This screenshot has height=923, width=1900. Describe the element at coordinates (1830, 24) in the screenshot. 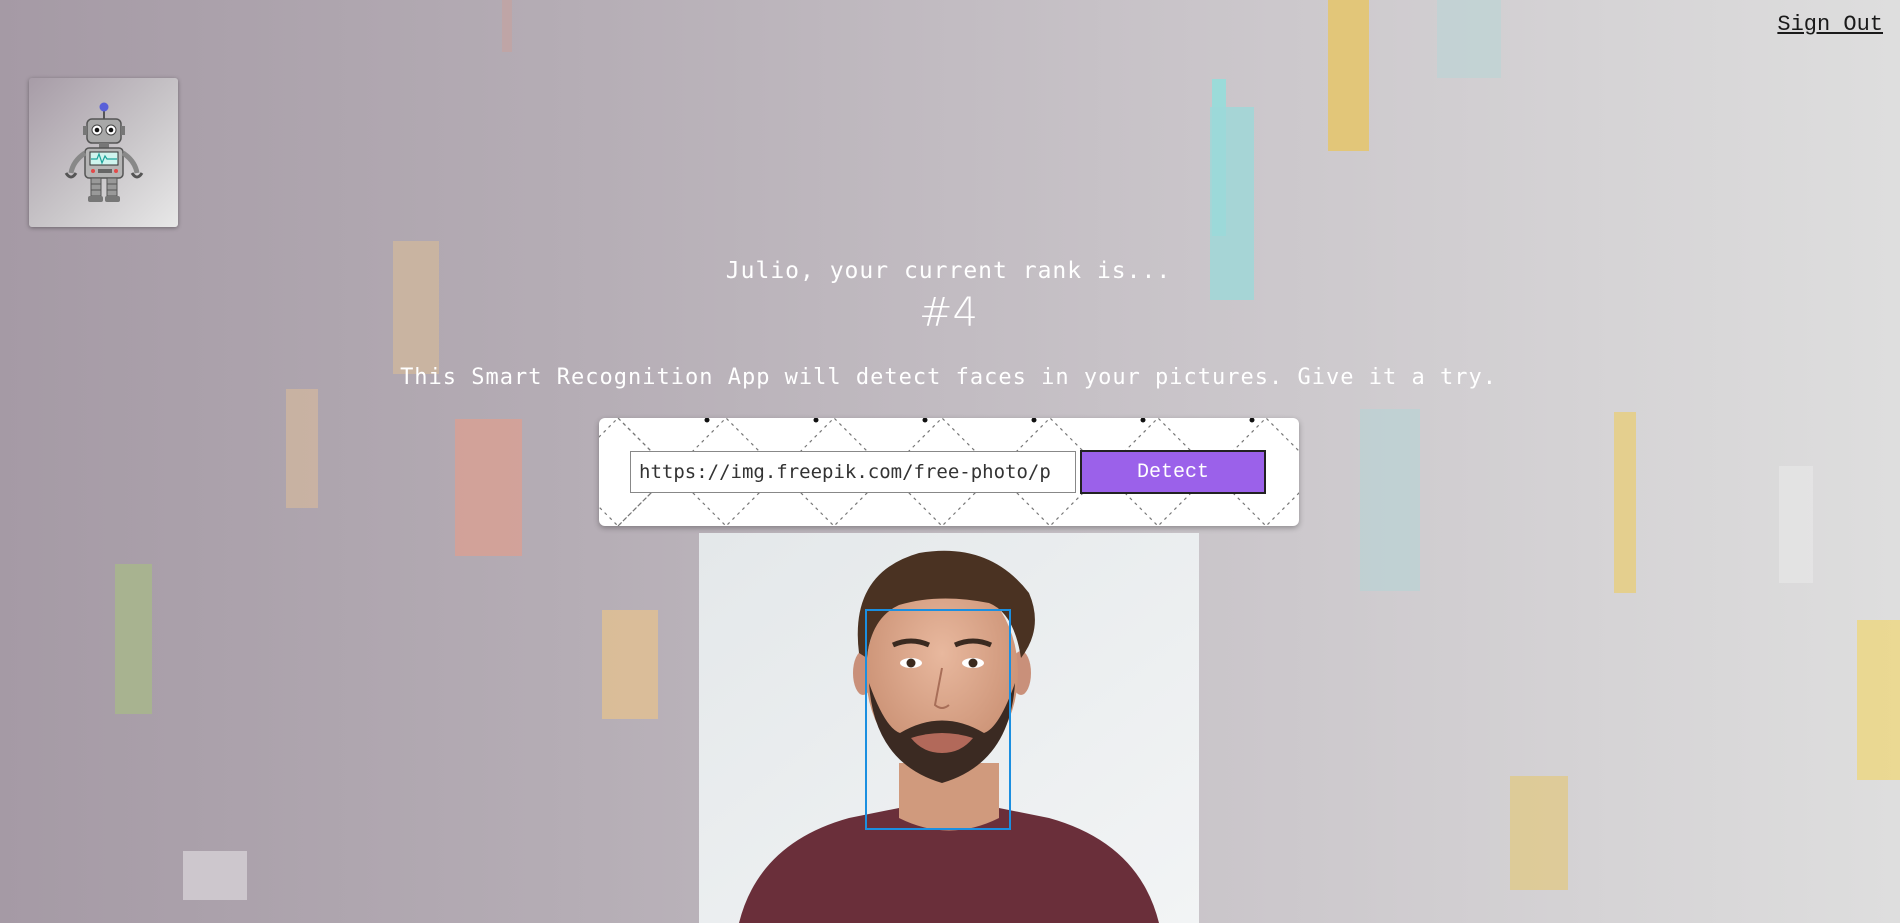

I see `sign-out-link: Sign Out` at that location.